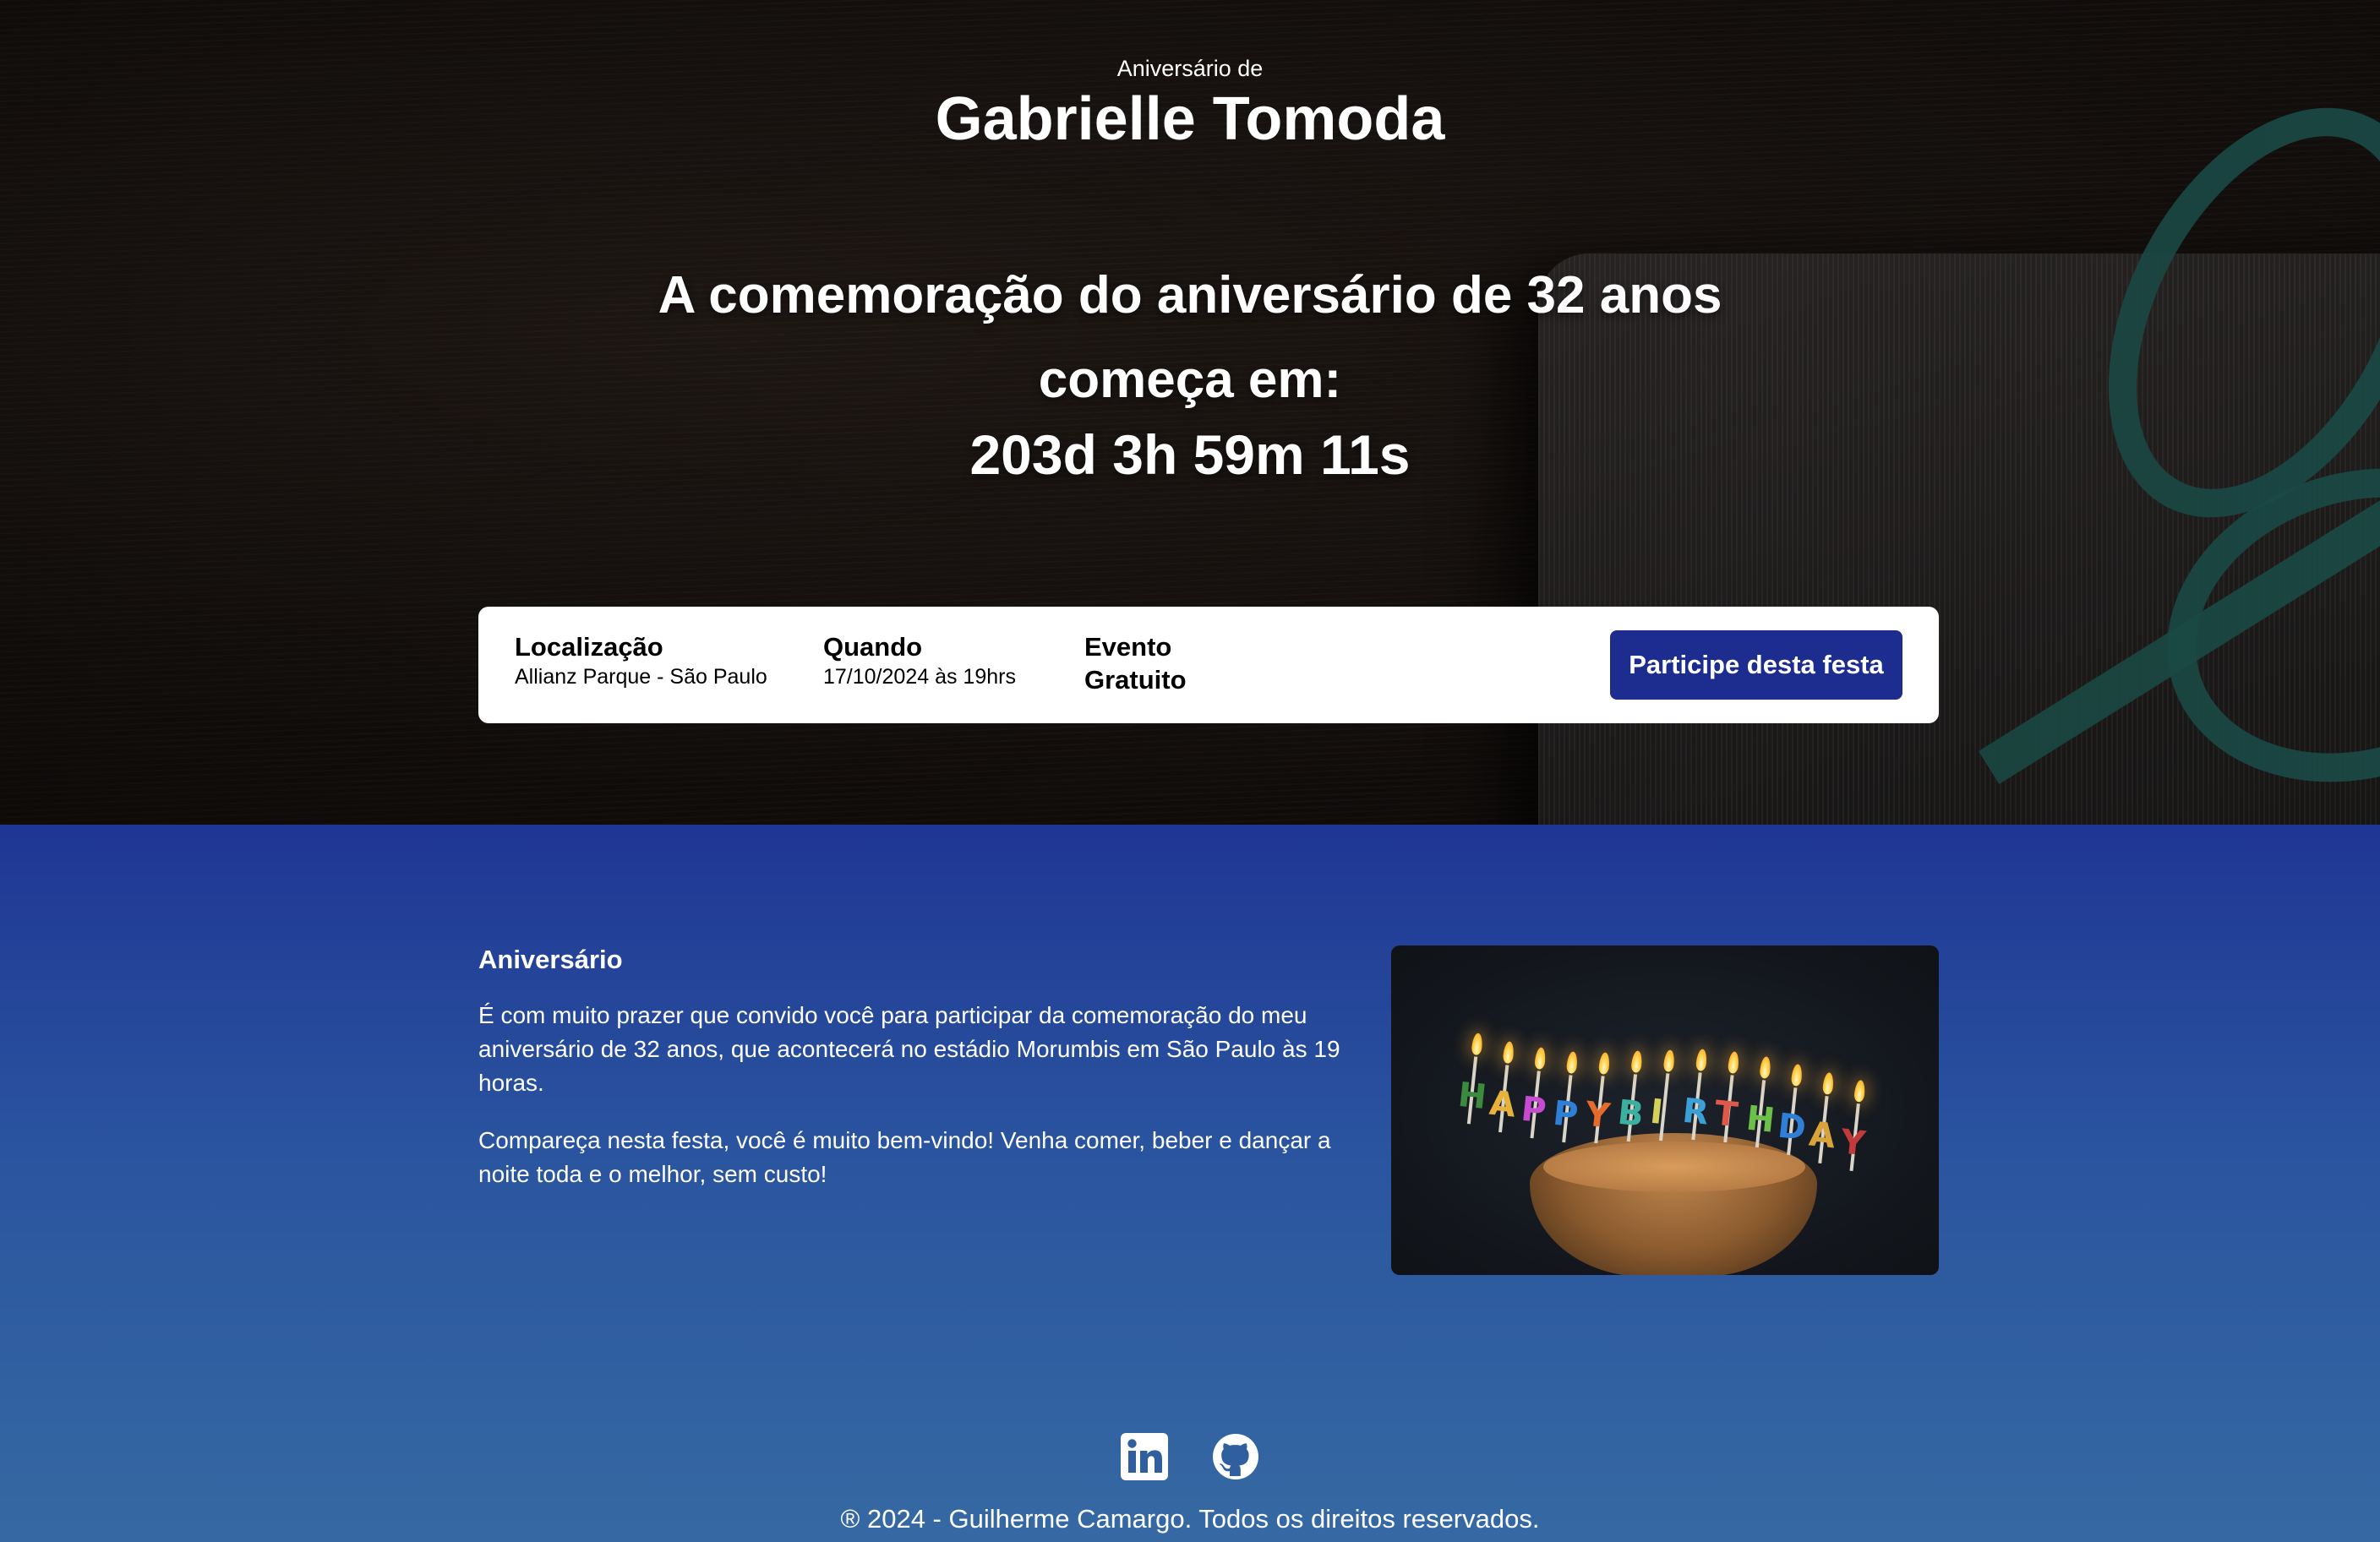 This screenshot has height=1542, width=2380. I want to click on linkedin-icon, so click(1144, 1456).